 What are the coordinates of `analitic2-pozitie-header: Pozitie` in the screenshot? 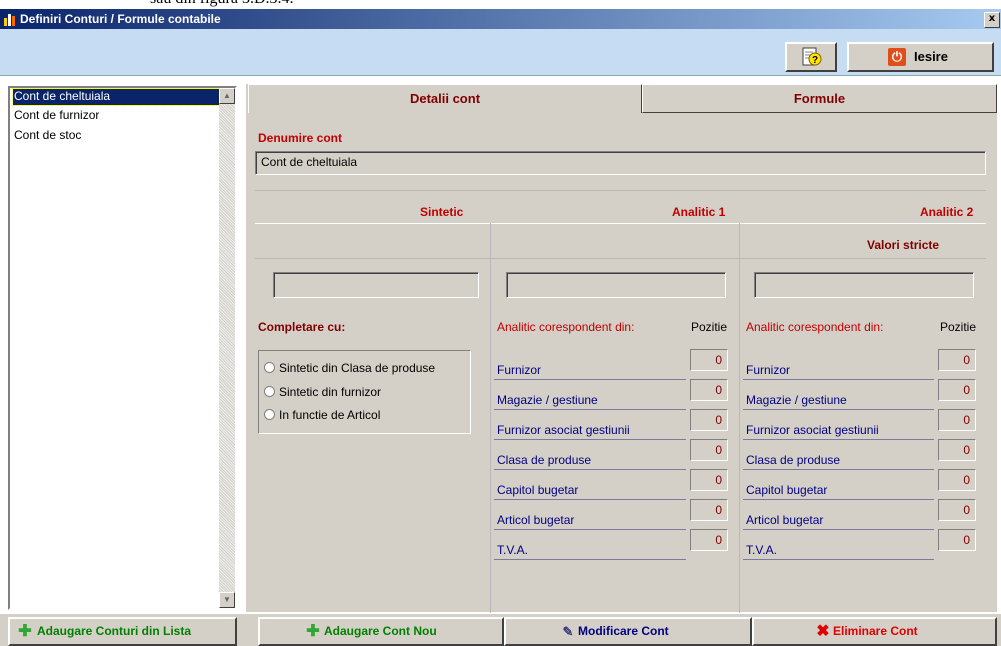 It's located at (958, 327).